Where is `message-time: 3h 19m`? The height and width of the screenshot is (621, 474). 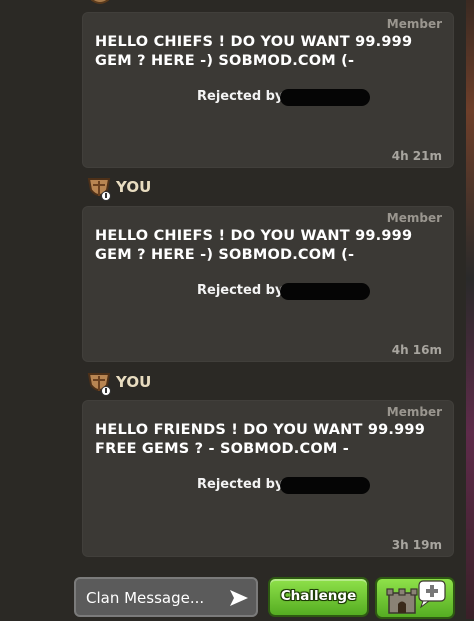
message-time: 3h 19m is located at coordinates (416, 545).